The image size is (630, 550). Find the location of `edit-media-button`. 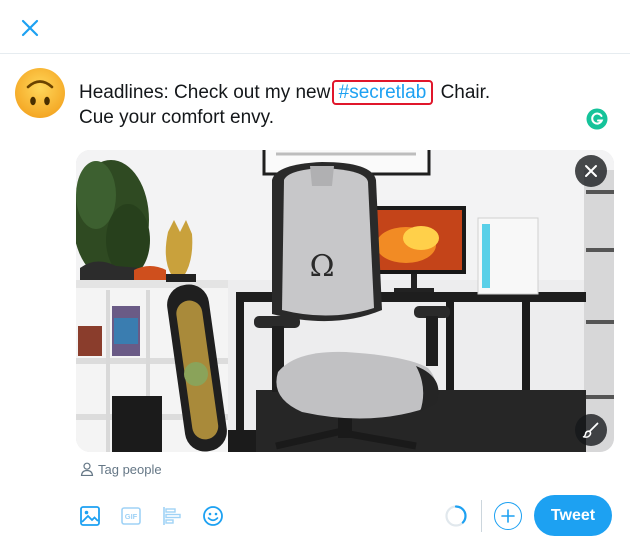

edit-media-button is located at coordinates (591, 430).